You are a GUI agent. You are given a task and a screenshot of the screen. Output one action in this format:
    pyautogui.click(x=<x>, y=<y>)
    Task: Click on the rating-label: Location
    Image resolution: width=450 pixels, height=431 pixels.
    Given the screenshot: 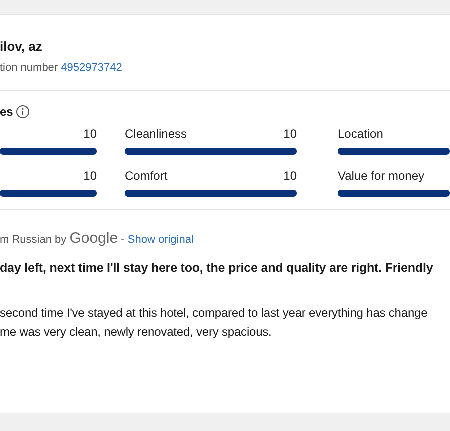 What is the action you would take?
    pyautogui.click(x=361, y=135)
    